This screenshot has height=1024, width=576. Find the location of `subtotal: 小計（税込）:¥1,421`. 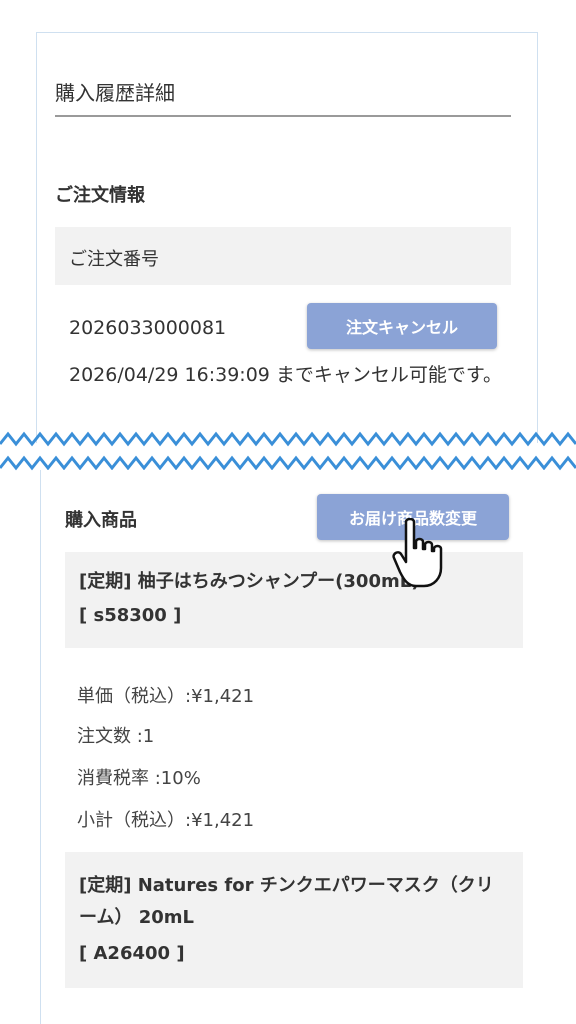

subtotal: 小計（税込）:¥1,421 is located at coordinates (166, 820).